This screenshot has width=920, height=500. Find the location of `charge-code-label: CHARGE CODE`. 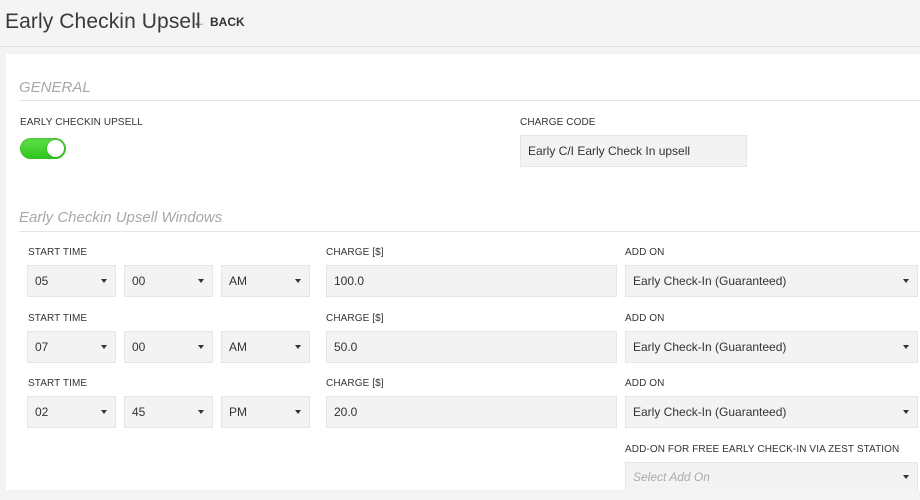

charge-code-label: CHARGE CODE is located at coordinates (558, 122).